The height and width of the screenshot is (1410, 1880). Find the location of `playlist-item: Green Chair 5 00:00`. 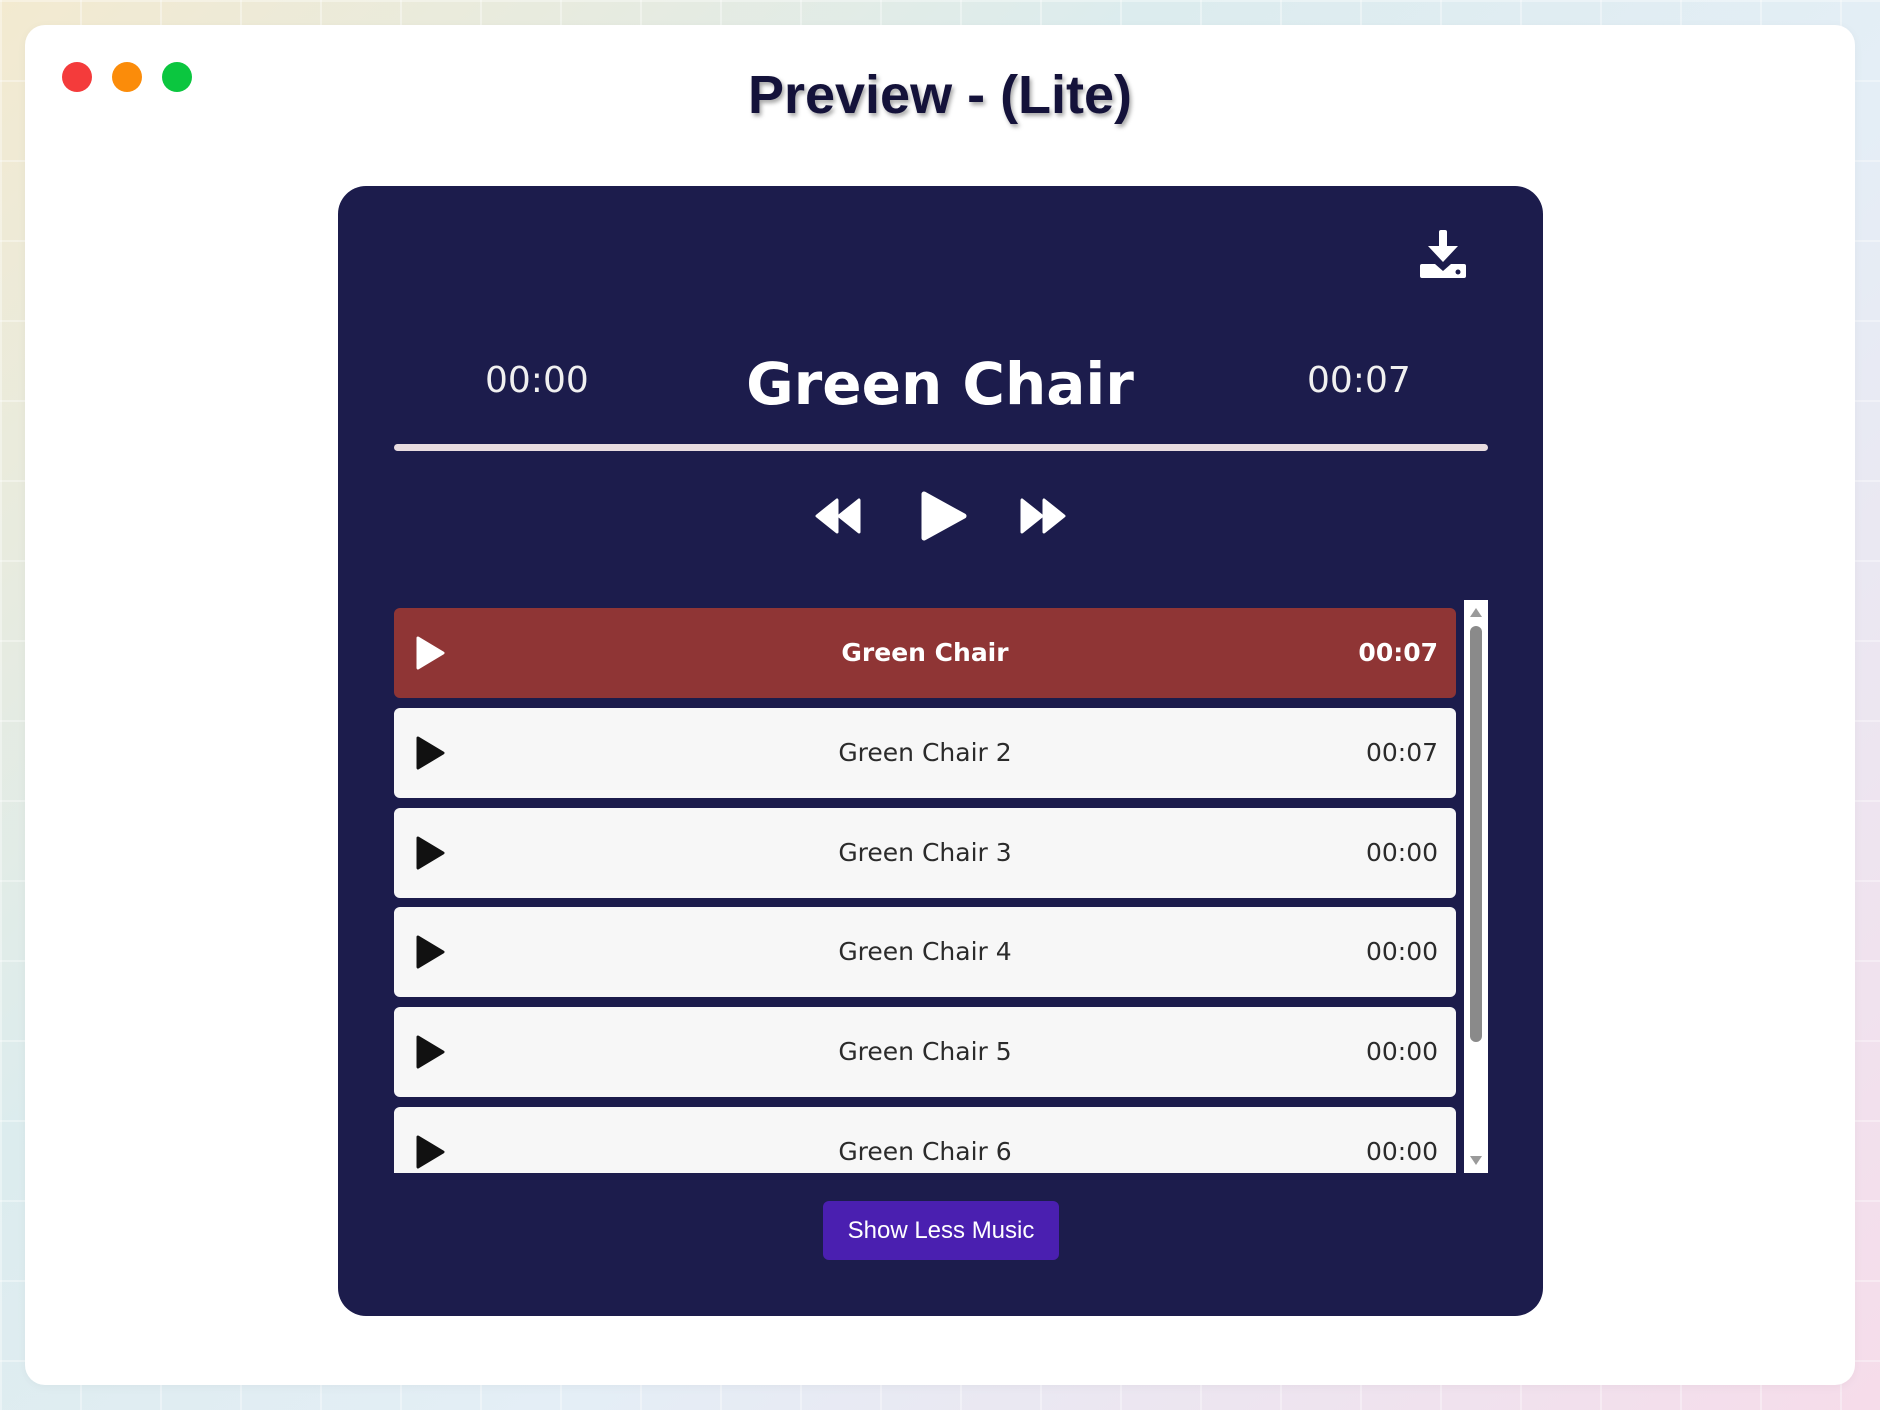

playlist-item: Green Chair 5 00:00 is located at coordinates (925, 1052).